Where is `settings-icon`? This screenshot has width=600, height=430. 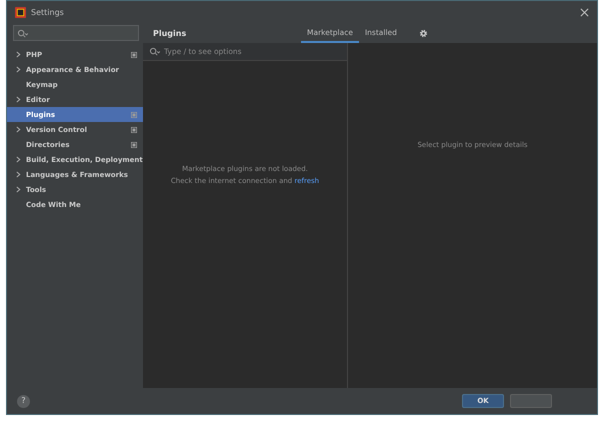
settings-icon is located at coordinates (423, 33).